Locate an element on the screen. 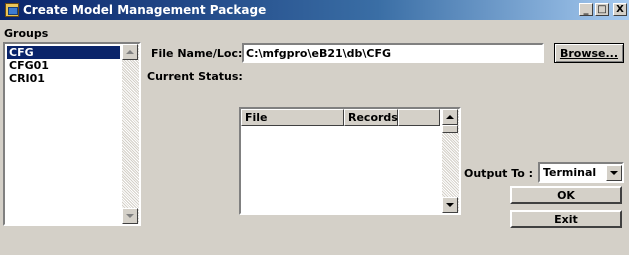  exit-button-label: Exit is located at coordinates (566, 219).